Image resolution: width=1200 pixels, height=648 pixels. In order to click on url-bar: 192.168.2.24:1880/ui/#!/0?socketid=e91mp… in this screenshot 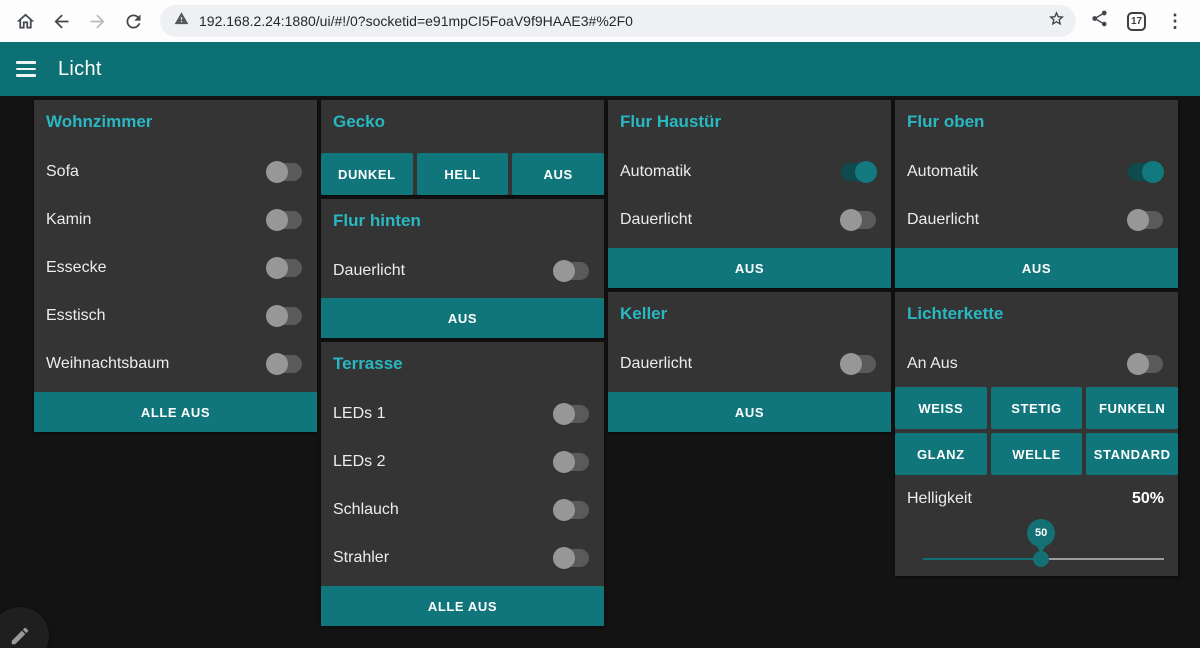, I will do `click(618, 21)`.